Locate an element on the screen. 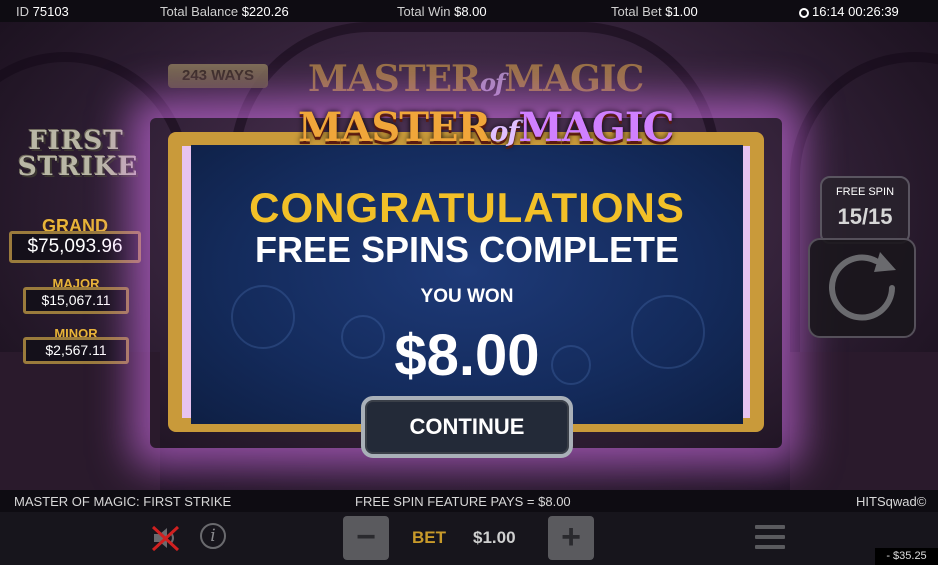 This screenshot has height=565, width=938. total-bet: Total Bet $1.00 is located at coordinates (654, 11).